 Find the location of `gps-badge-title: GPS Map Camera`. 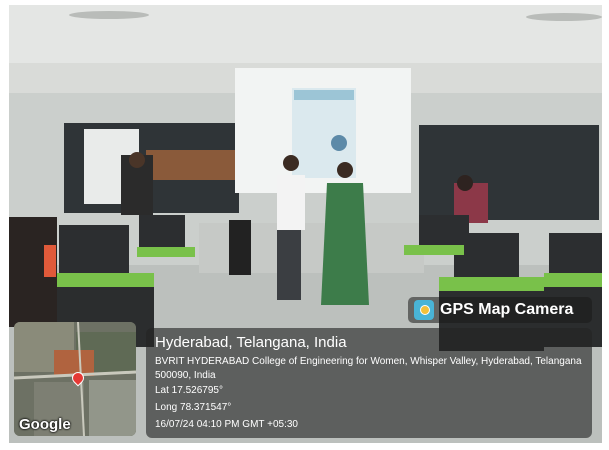

gps-badge-title: GPS Map Camera is located at coordinates (507, 309).